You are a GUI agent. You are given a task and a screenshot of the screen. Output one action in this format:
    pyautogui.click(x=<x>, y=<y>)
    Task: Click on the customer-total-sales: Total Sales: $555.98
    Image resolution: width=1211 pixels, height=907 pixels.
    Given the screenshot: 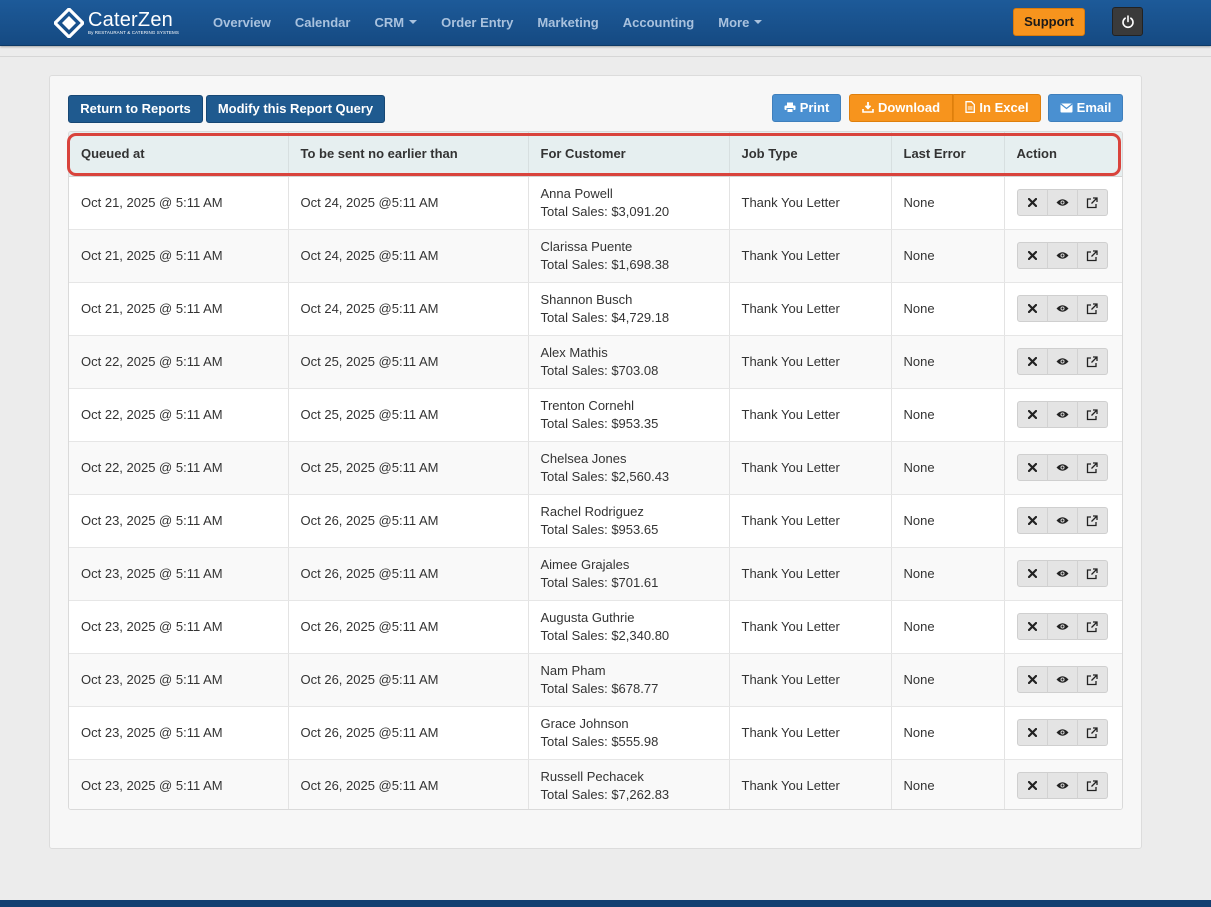 What is the action you would take?
    pyautogui.click(x=599, y=741)
    